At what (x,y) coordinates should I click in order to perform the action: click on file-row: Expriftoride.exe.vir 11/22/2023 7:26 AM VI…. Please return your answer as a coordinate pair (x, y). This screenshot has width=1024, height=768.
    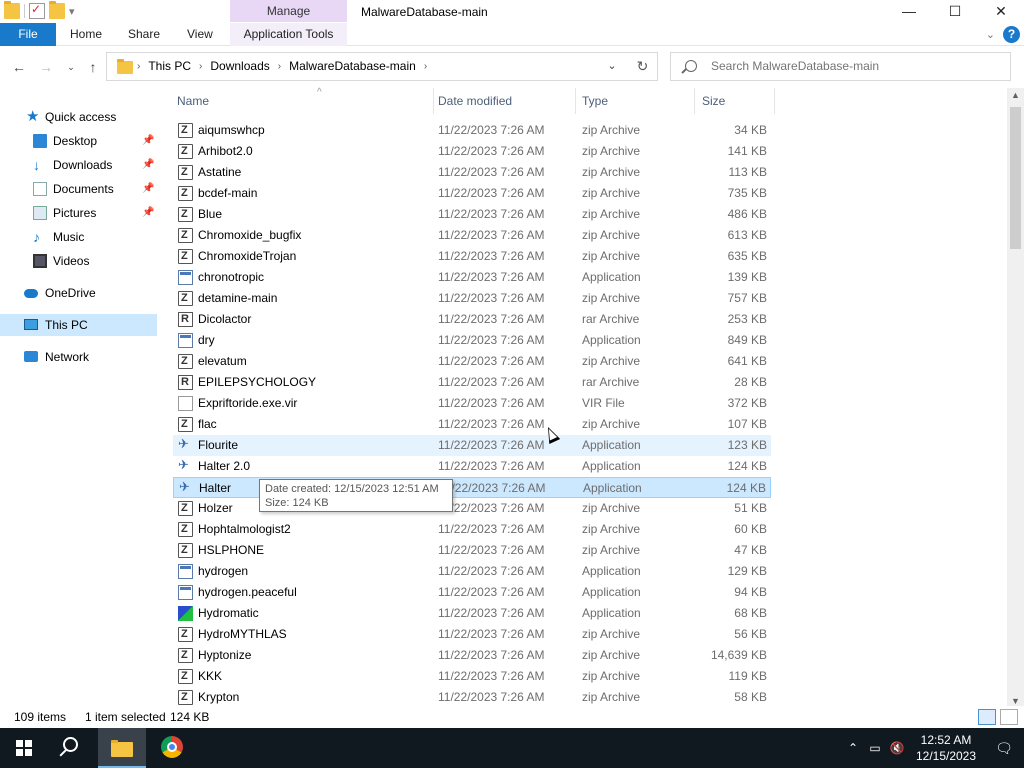
    Looking at the image, I should click on (472, 403).